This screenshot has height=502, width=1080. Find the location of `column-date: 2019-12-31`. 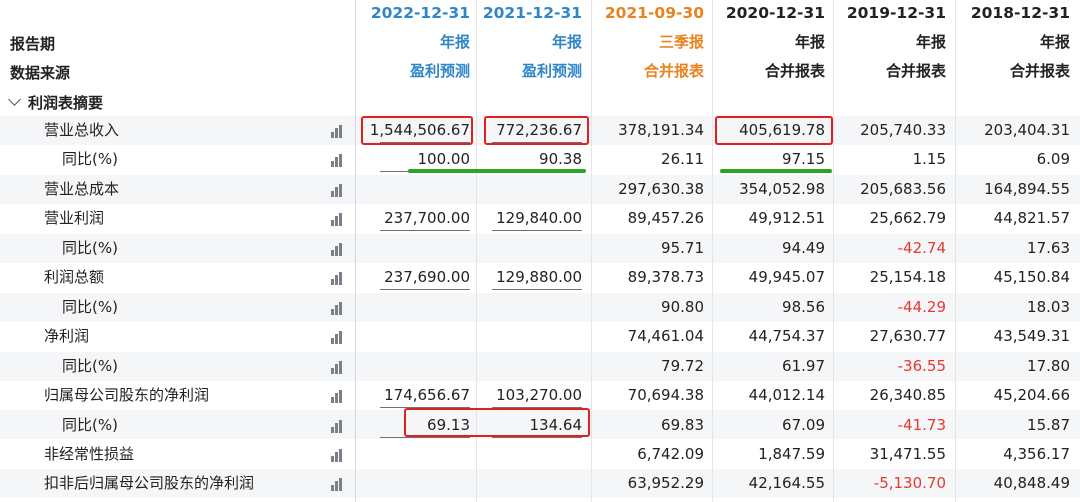

column-date: 2019-12-31 is located at coordinates (890, 13).